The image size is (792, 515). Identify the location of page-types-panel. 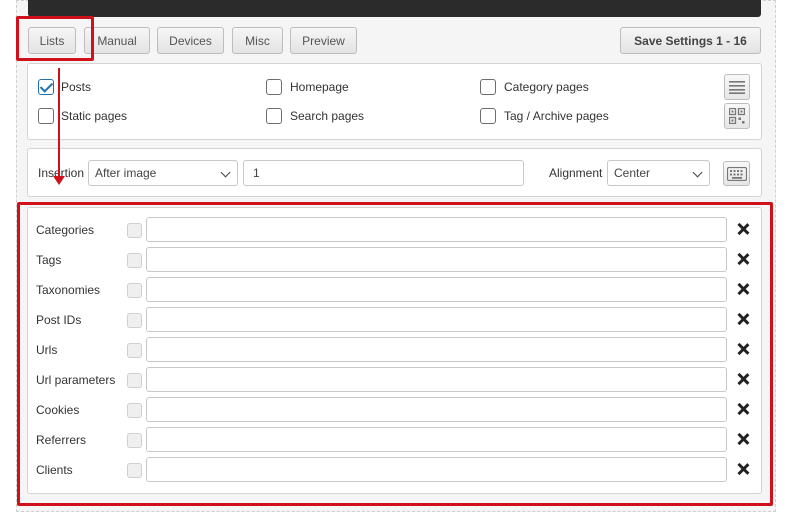
(394, 101).